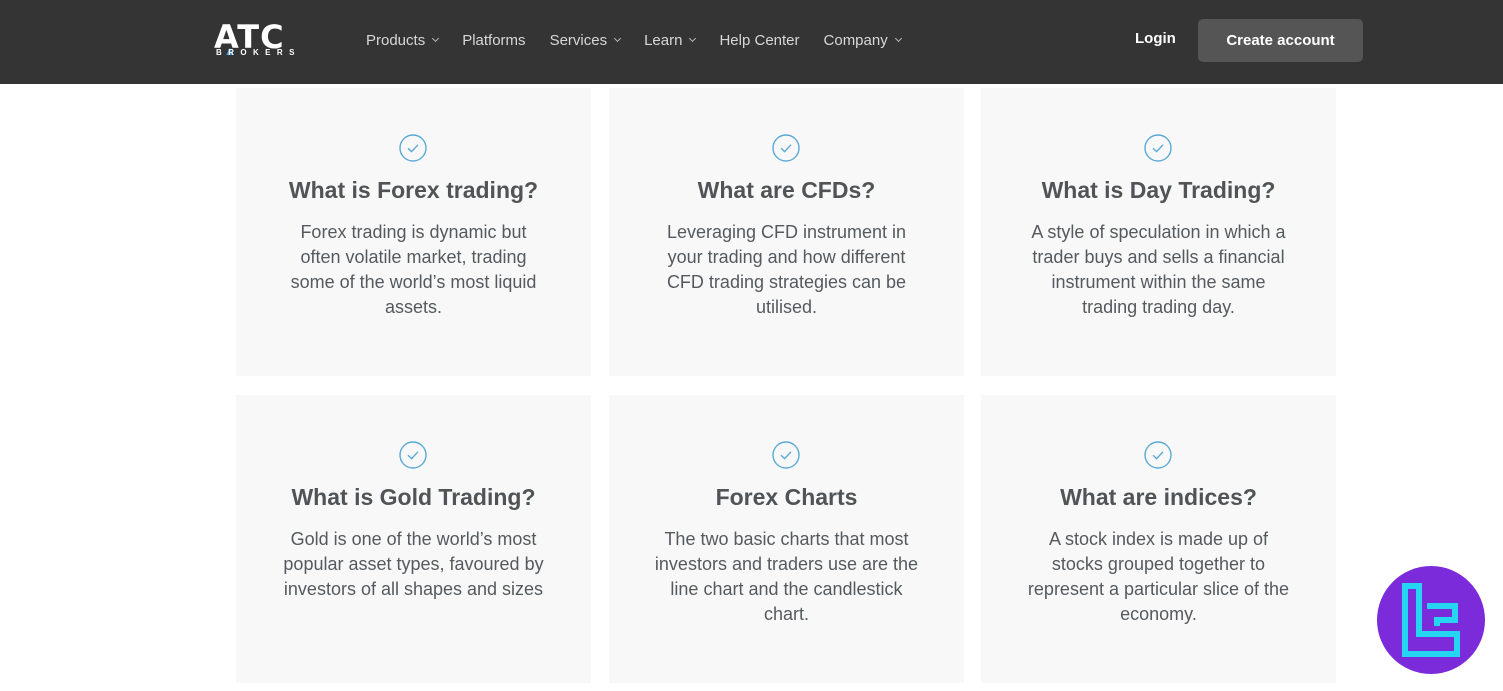  Describe the element at coordinates (258, 52) in the screenshot. I see `logo-subtitle: BROKERS` at that location.